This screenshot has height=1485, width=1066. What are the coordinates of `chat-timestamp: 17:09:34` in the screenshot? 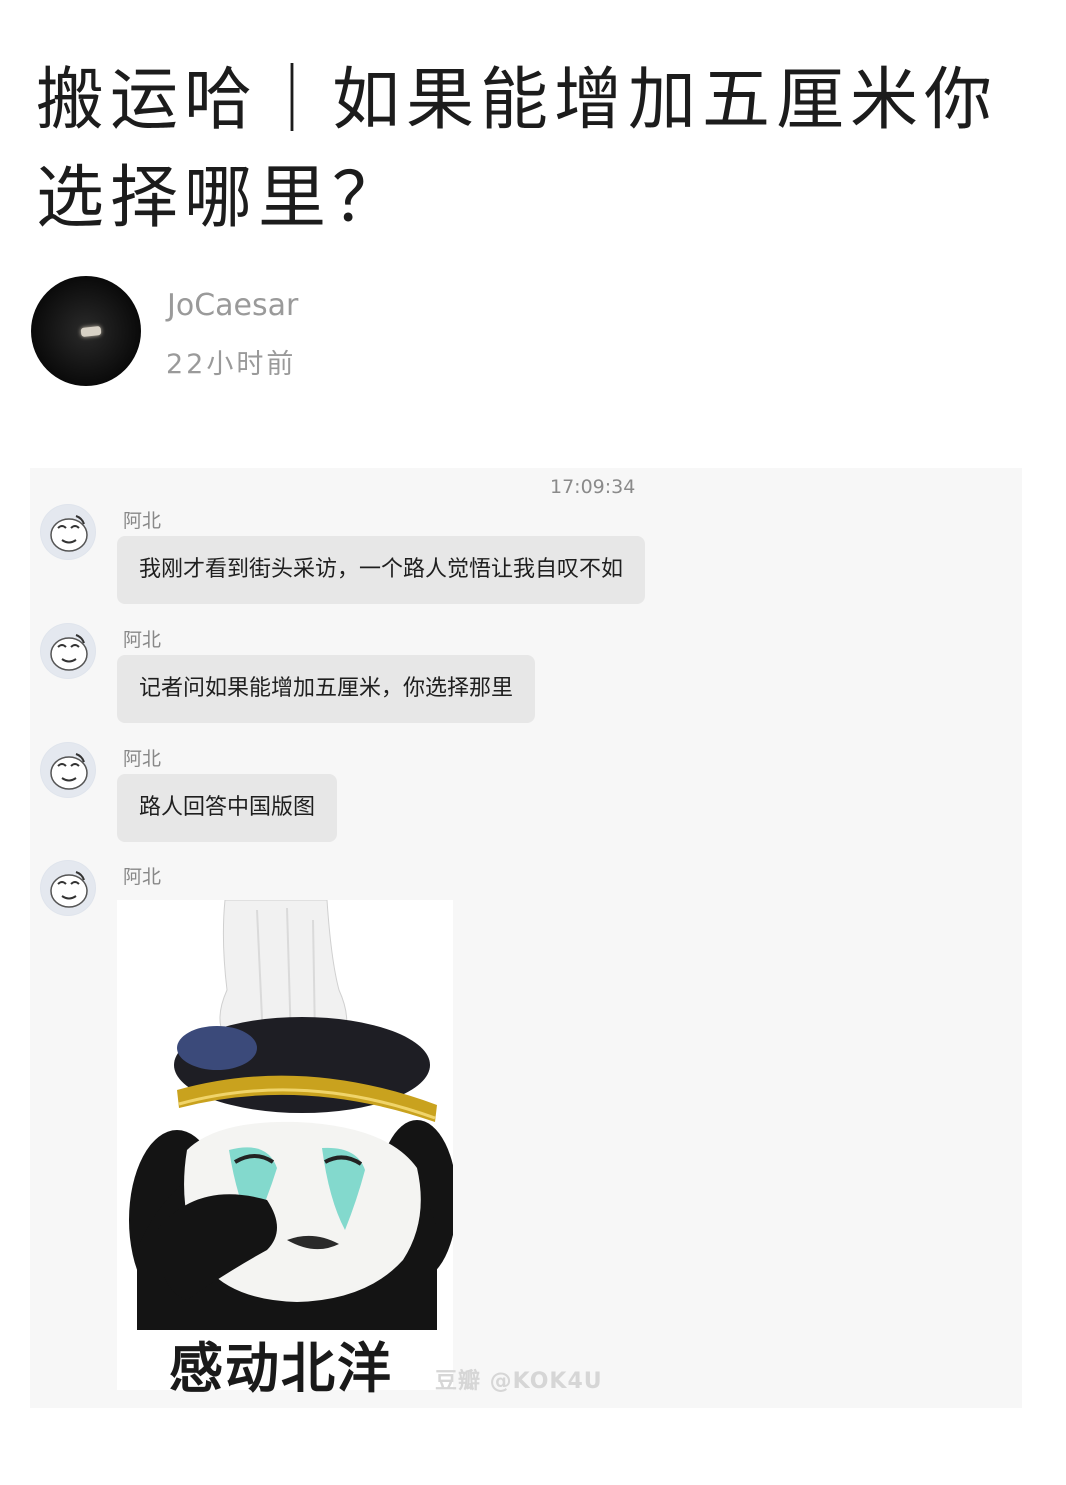 It's located at (593, 487).